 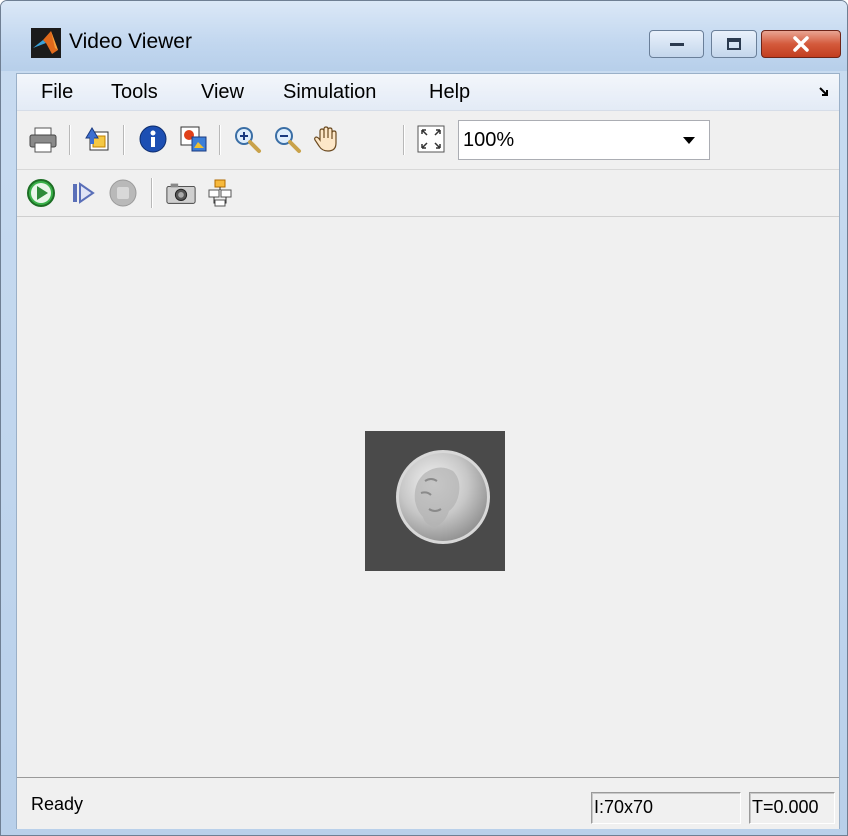 What do you see at coordinates (489, 140) in the screenshot?
I see `zoom-value: 100%` at bounding box center [489, 140].